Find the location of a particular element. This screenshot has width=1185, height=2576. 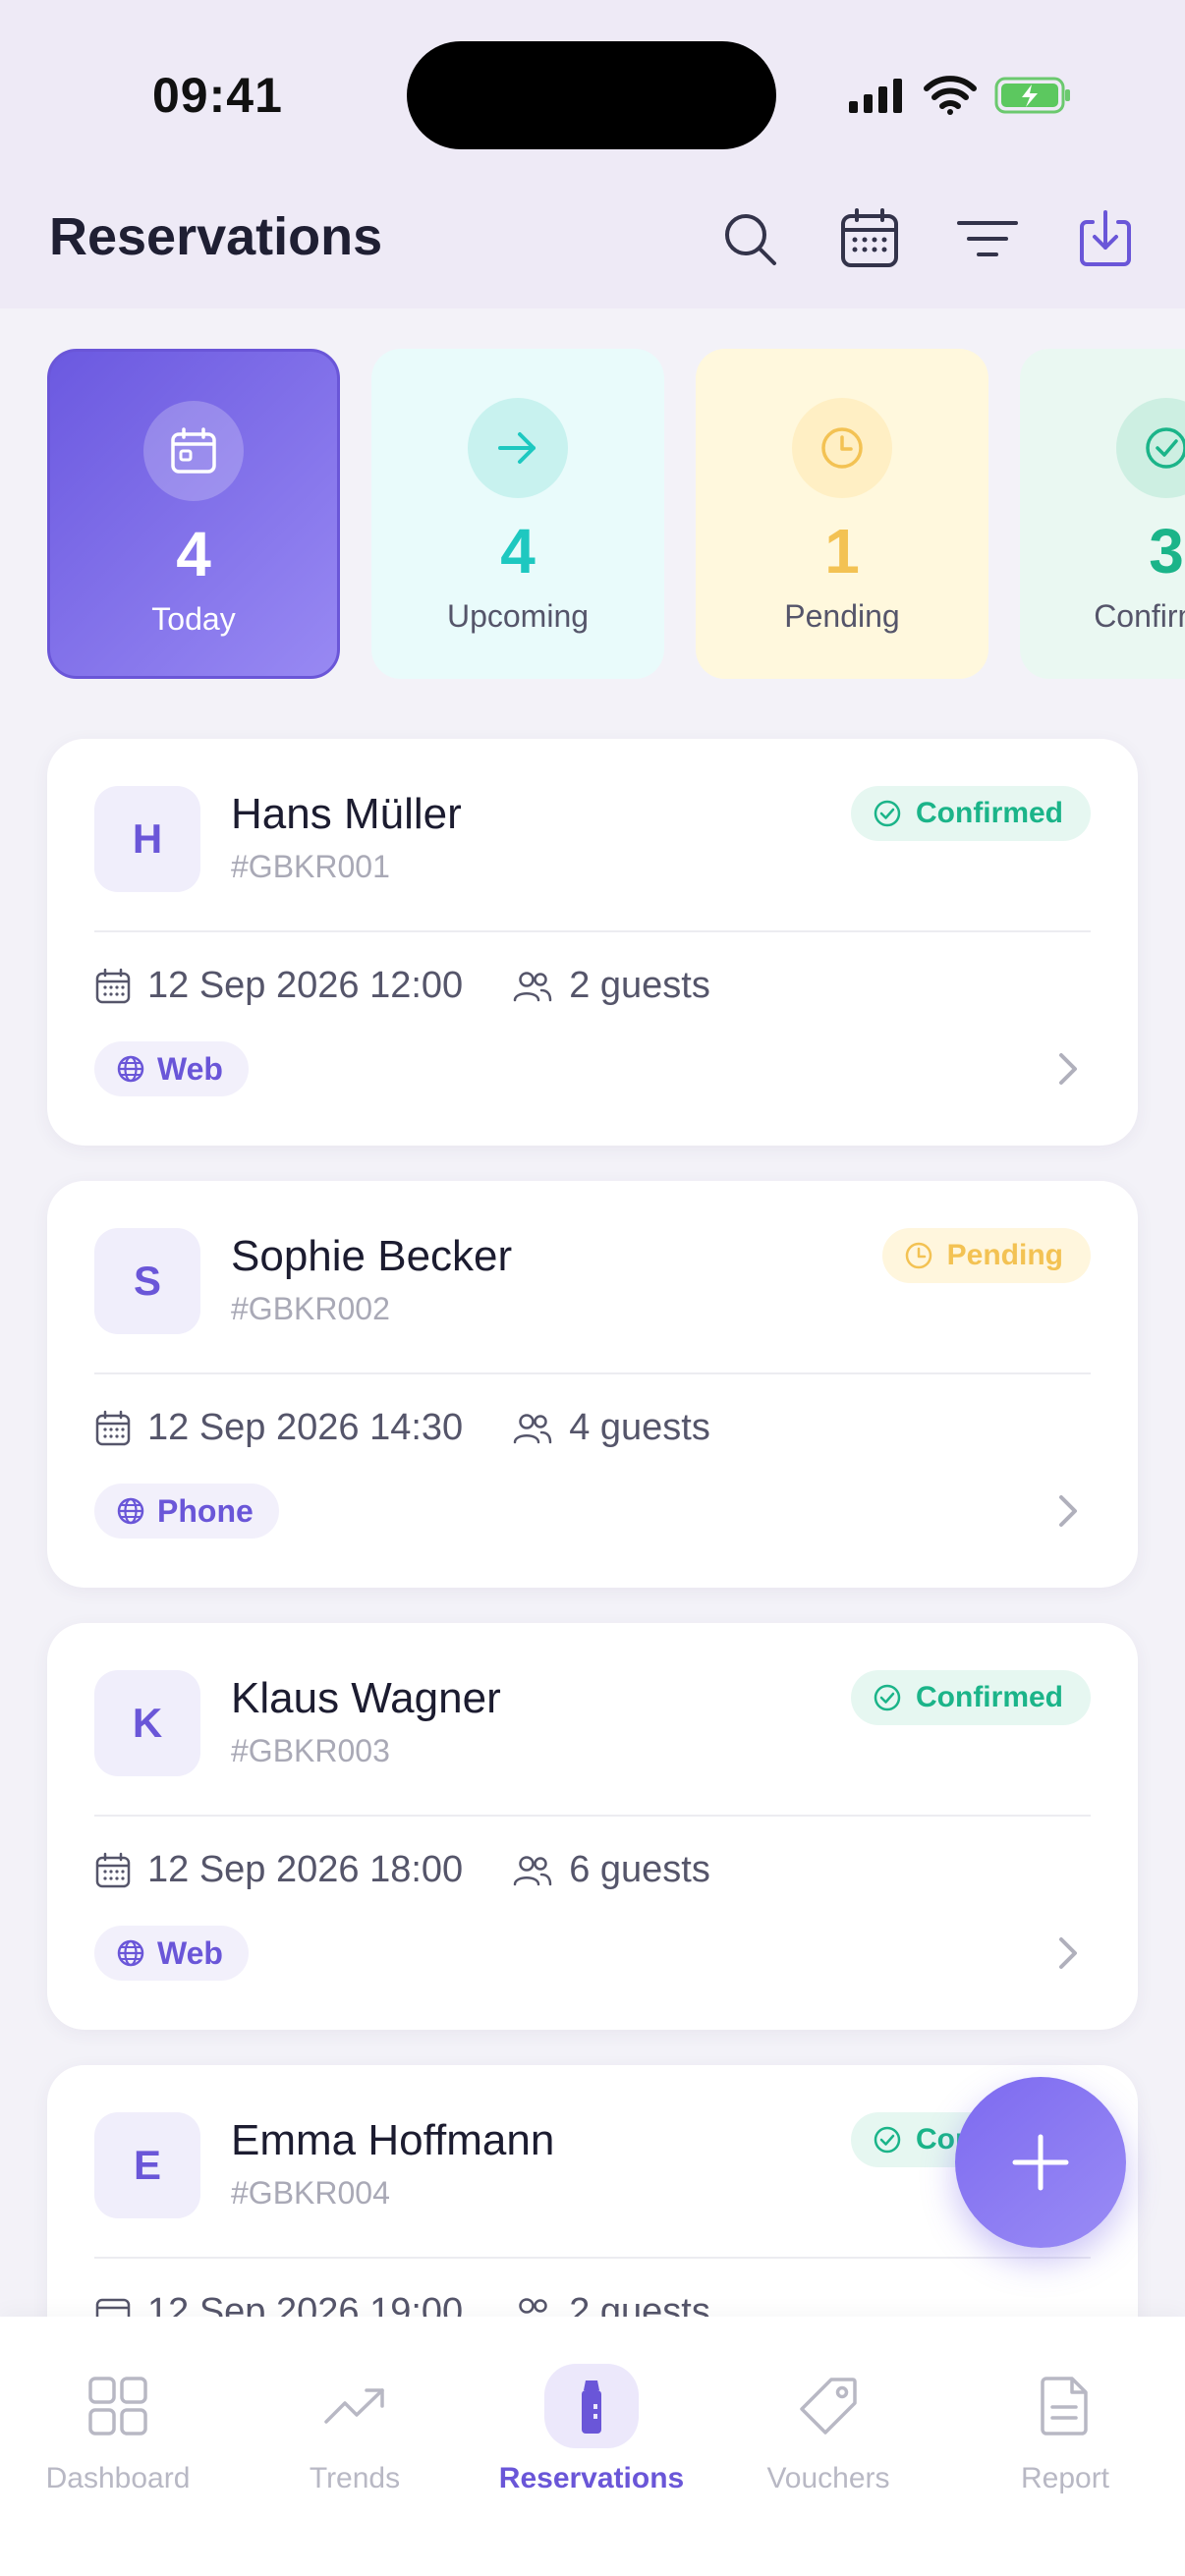

stat-value: 3 is located at coordinates (1166, 551).